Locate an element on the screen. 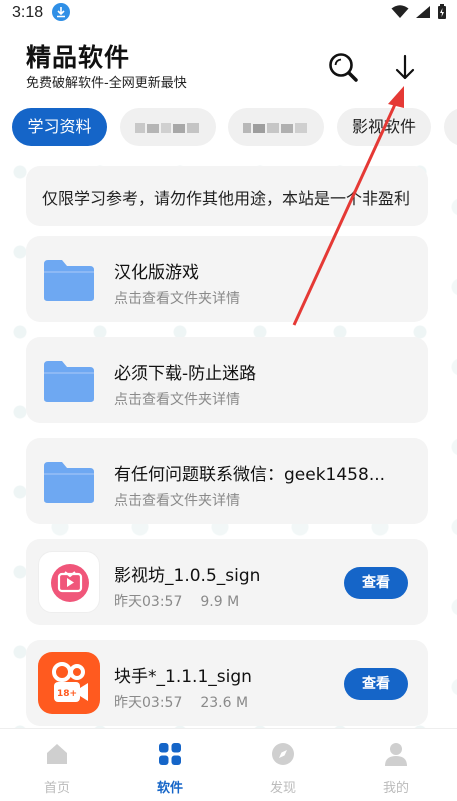 The width and height of the screenshot is (457, 801). category-tabs: 学习资料 影视软件 is located at coordinates (228, 127).